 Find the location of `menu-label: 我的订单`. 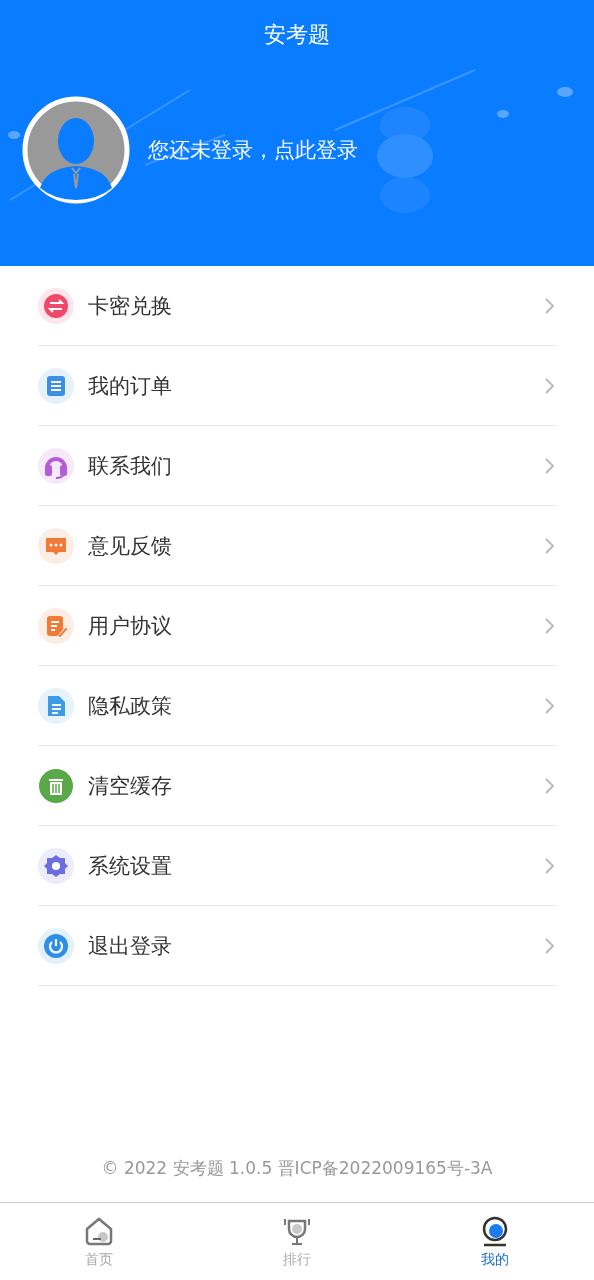

menu-label: 我的订单 is located at coordinates (130, 386).